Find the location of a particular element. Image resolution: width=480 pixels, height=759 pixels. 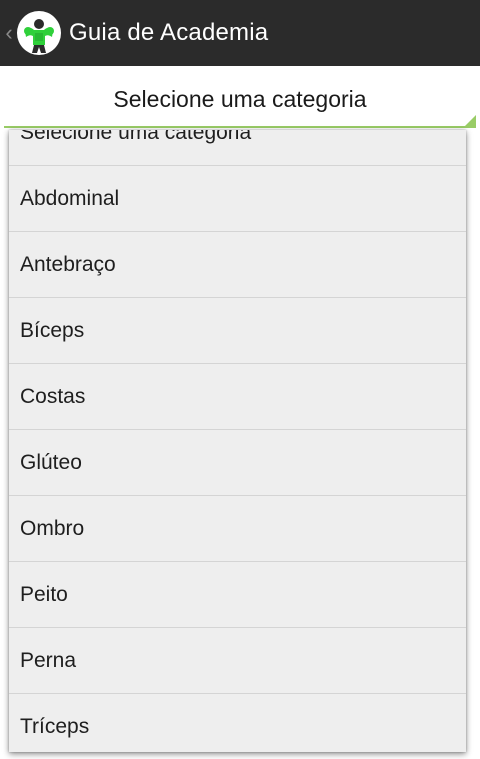

option-label: Tríceps is located at coordinates (55, 726).